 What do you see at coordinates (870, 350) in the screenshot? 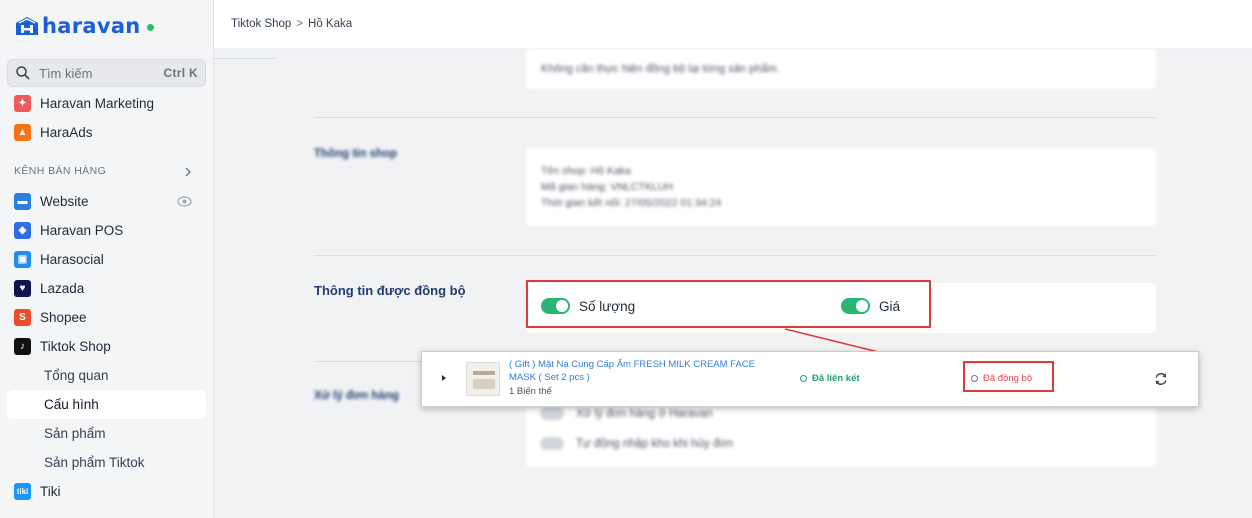
I see `annotation-arrow` at bounding box center [870, 350].